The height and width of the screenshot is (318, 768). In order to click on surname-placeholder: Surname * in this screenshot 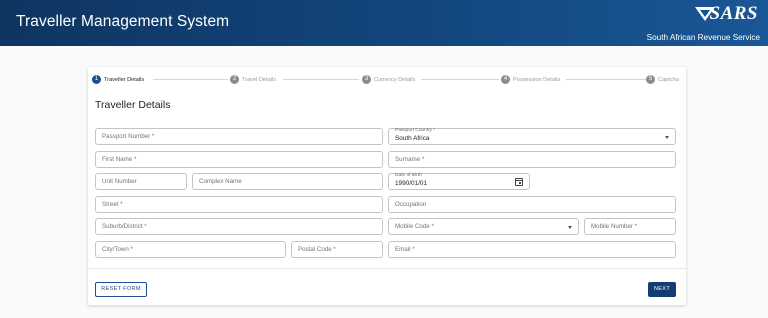, I will do `click(410, 159)`.